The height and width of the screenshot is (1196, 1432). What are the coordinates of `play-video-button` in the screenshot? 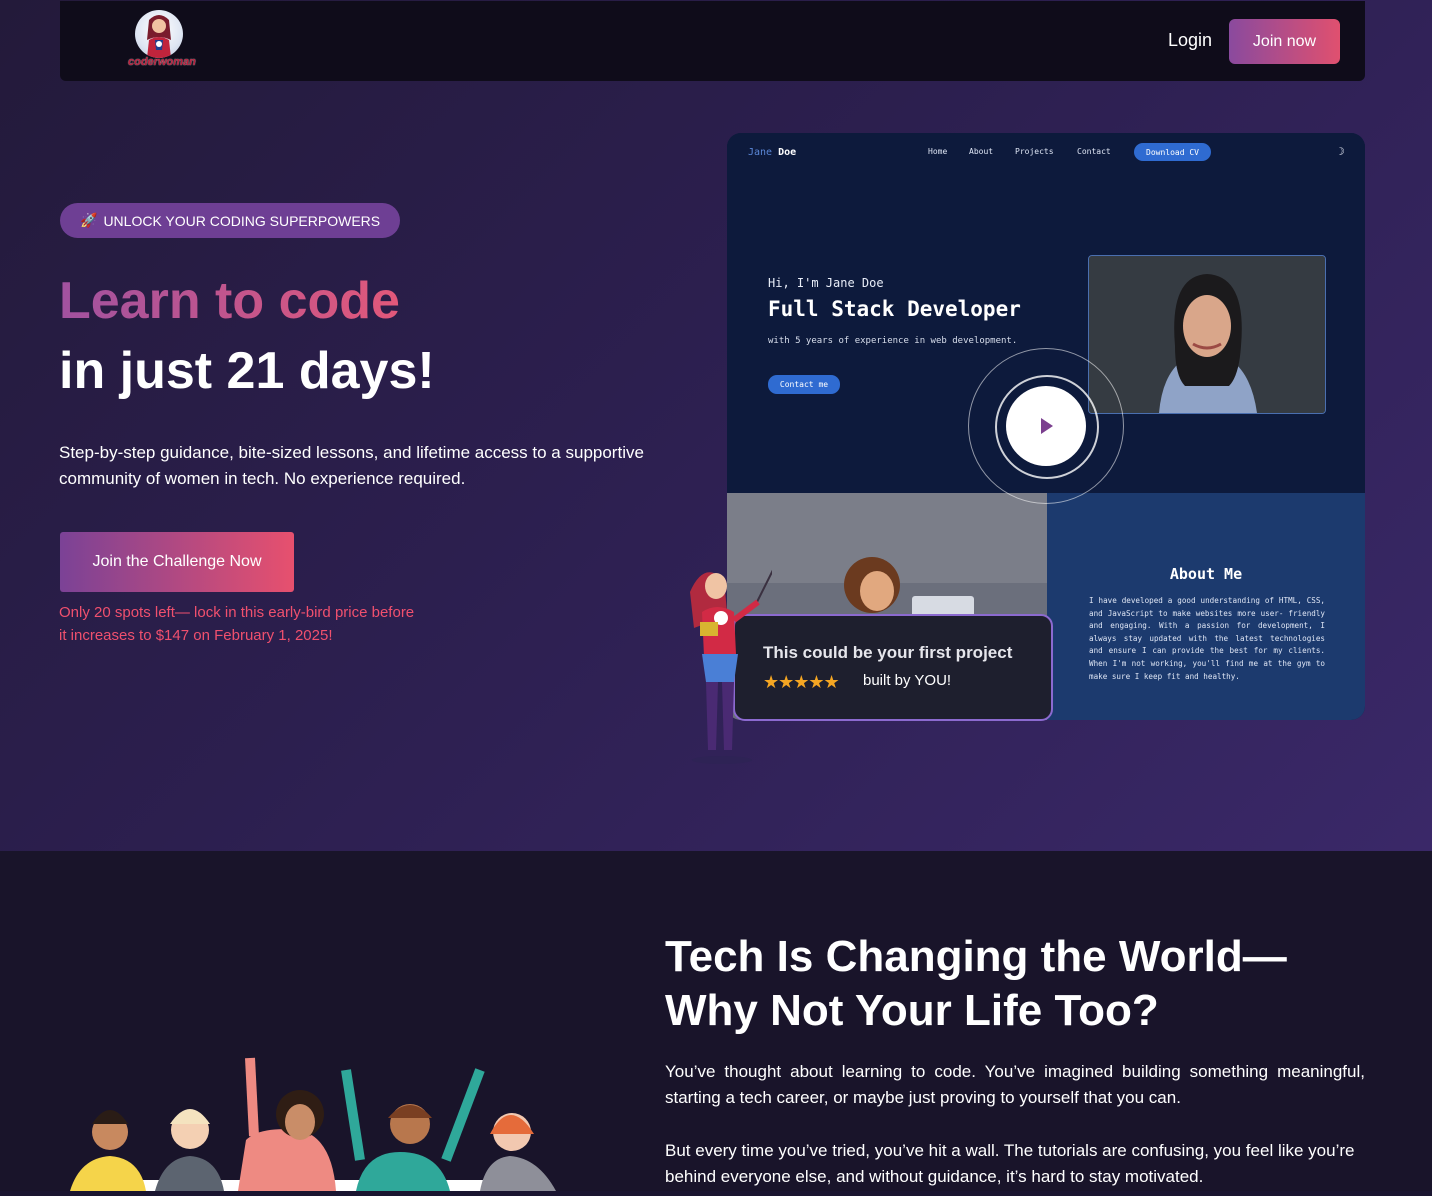 It's located at (1046, 426).